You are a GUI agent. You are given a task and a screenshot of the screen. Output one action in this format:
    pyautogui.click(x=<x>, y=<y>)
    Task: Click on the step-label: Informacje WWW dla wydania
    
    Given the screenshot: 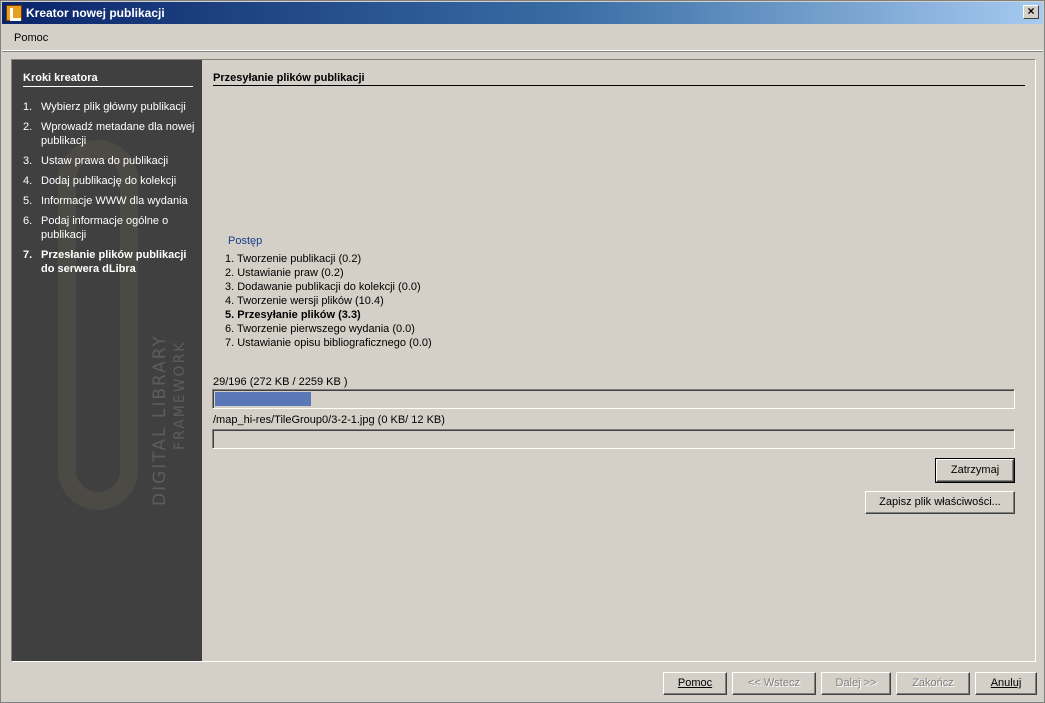 What is the action you would take?
    pyautogui.click(x=114, y=201)
    